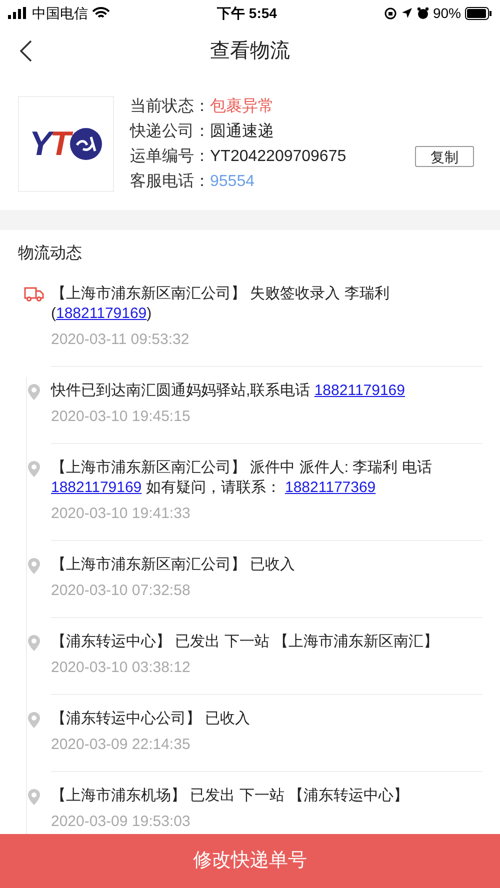 The image size is (500, 888). What do you see at coordinates (120, 340) in the screenshot?
I see `event-time: 2020-03-11 09:53:32` at bounding box center [120, 340].